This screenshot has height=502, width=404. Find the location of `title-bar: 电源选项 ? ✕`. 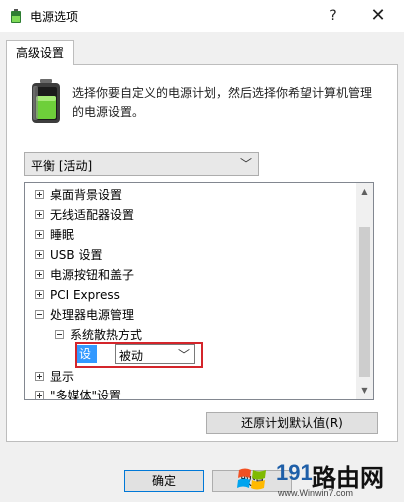

title-bar: 电源选项 ? ✕ is located at coordinates (202, 16).